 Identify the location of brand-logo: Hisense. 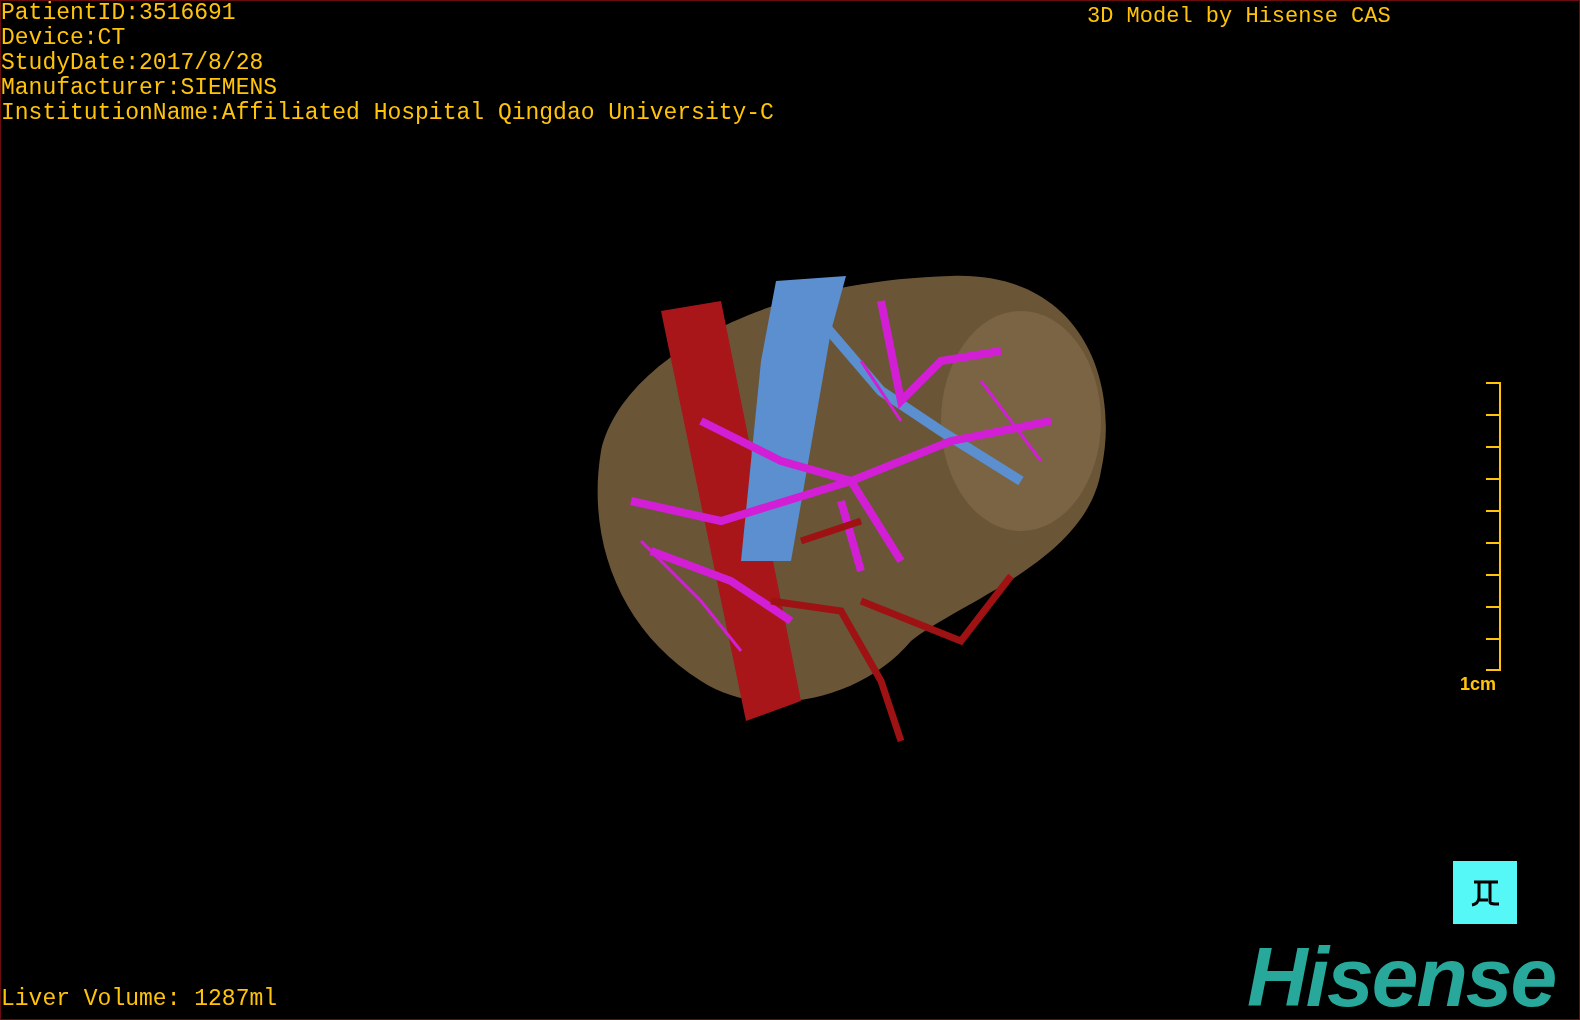
(1401, 977).